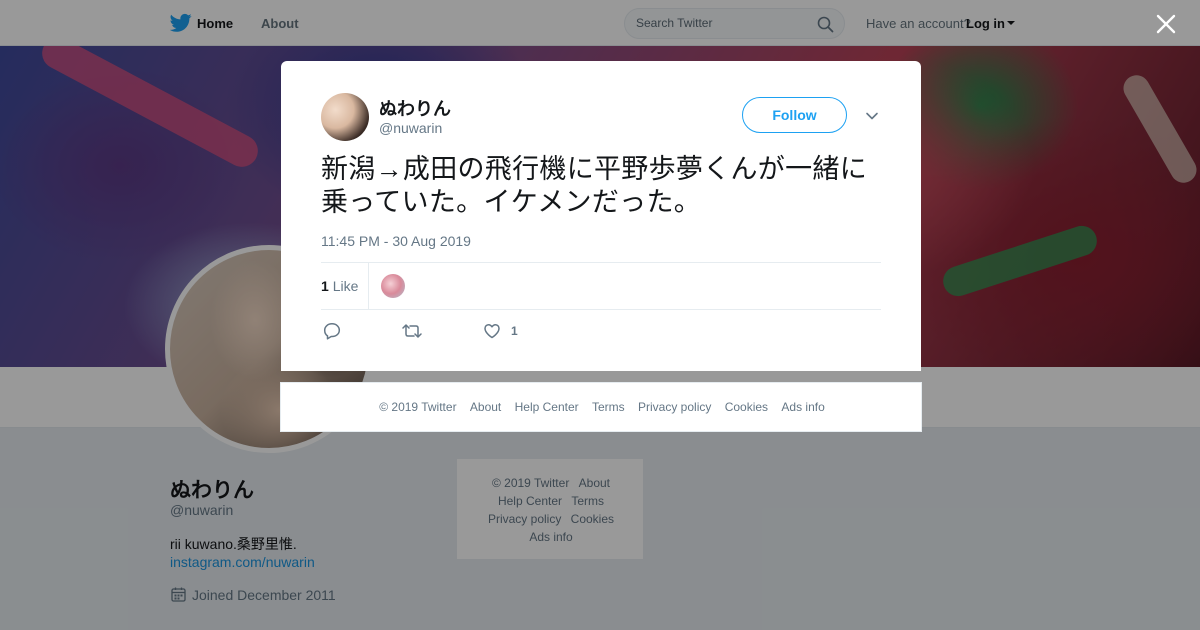 This screenshot has height=630, width=1200. What do you see at coordinates (393, 286) in the screenshot?
I see `liker-avatar` at bounding box center [393, 286].